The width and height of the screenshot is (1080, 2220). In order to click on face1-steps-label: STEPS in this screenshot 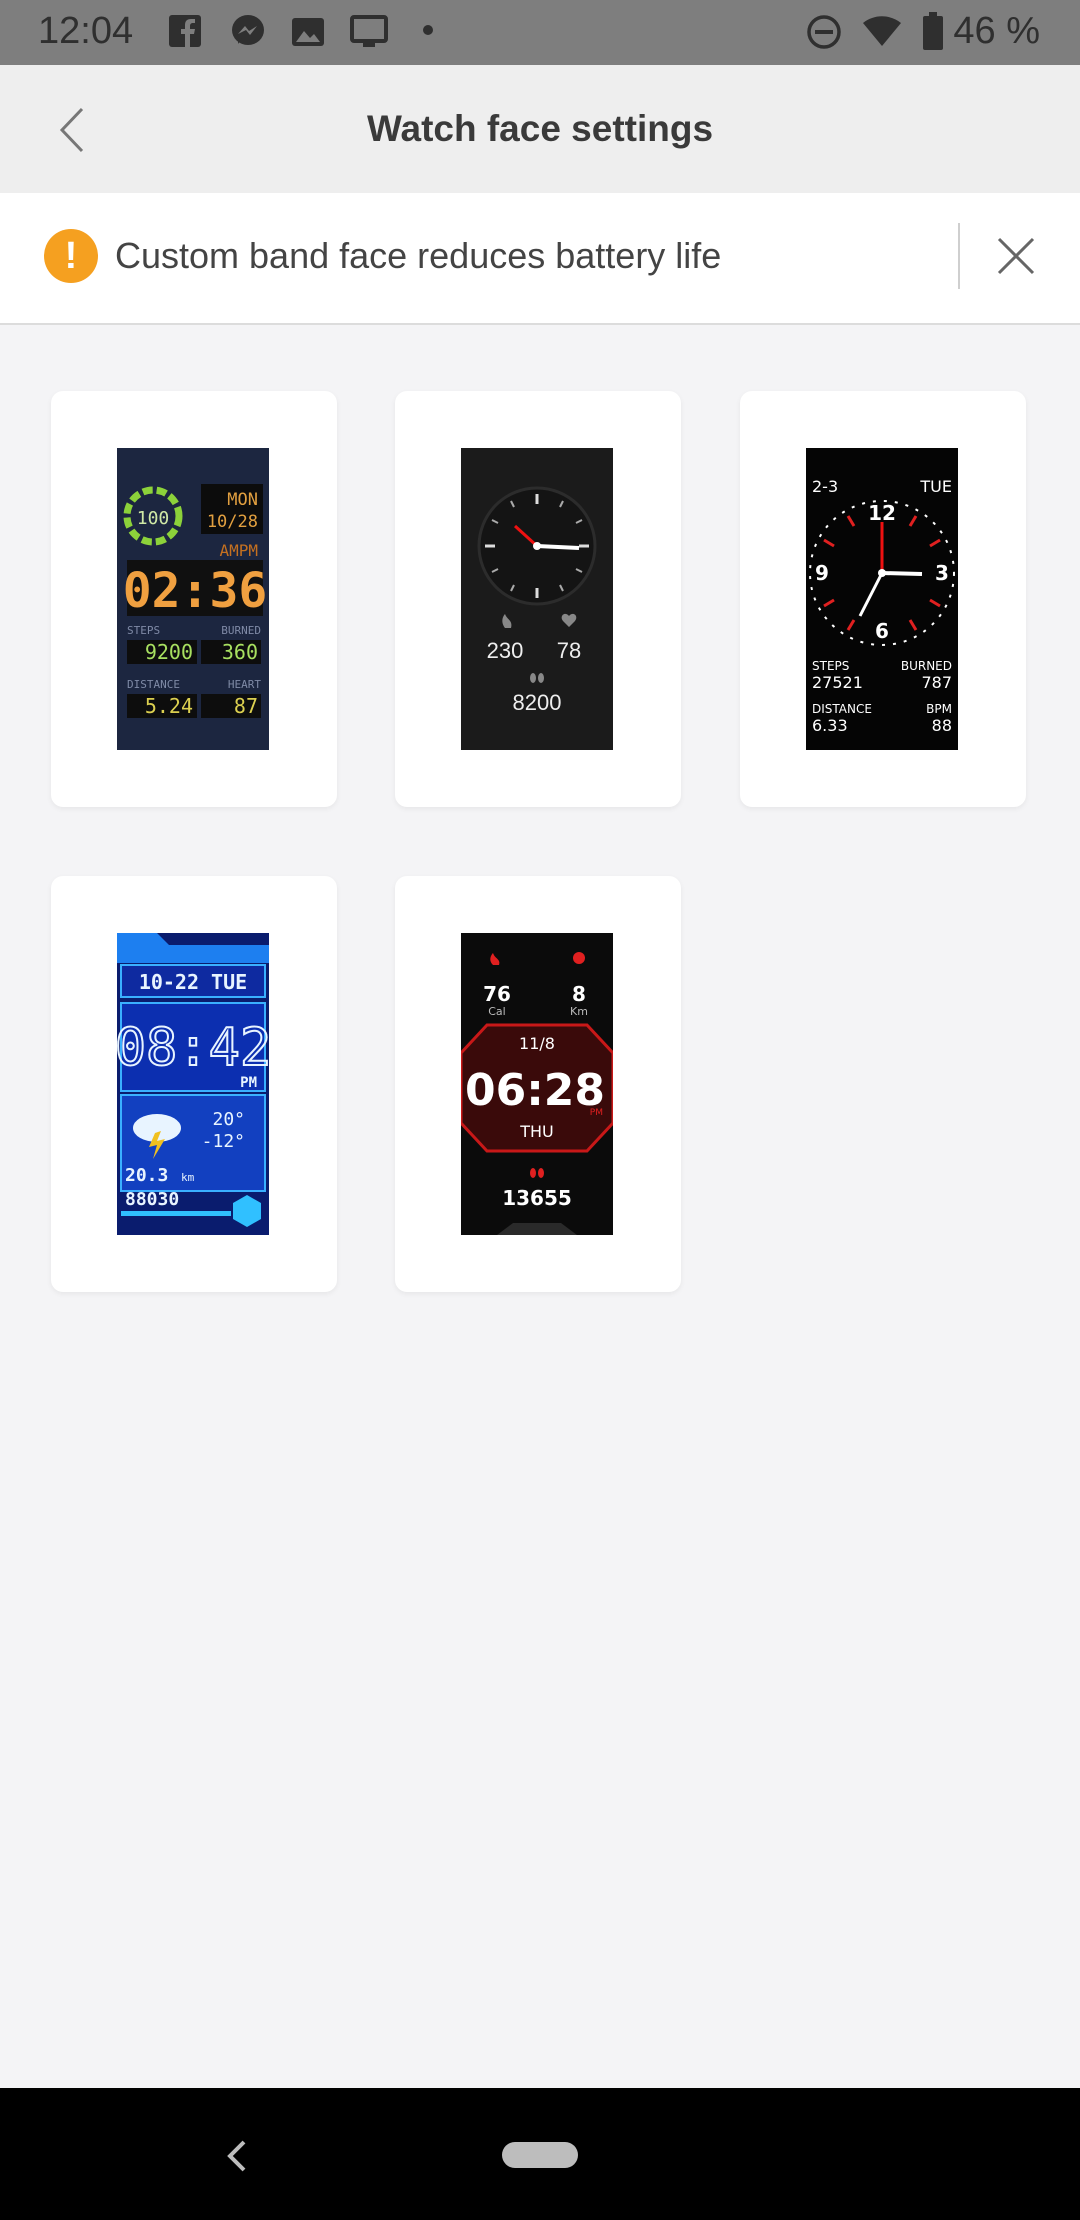, I will do `click(143, 630)`.